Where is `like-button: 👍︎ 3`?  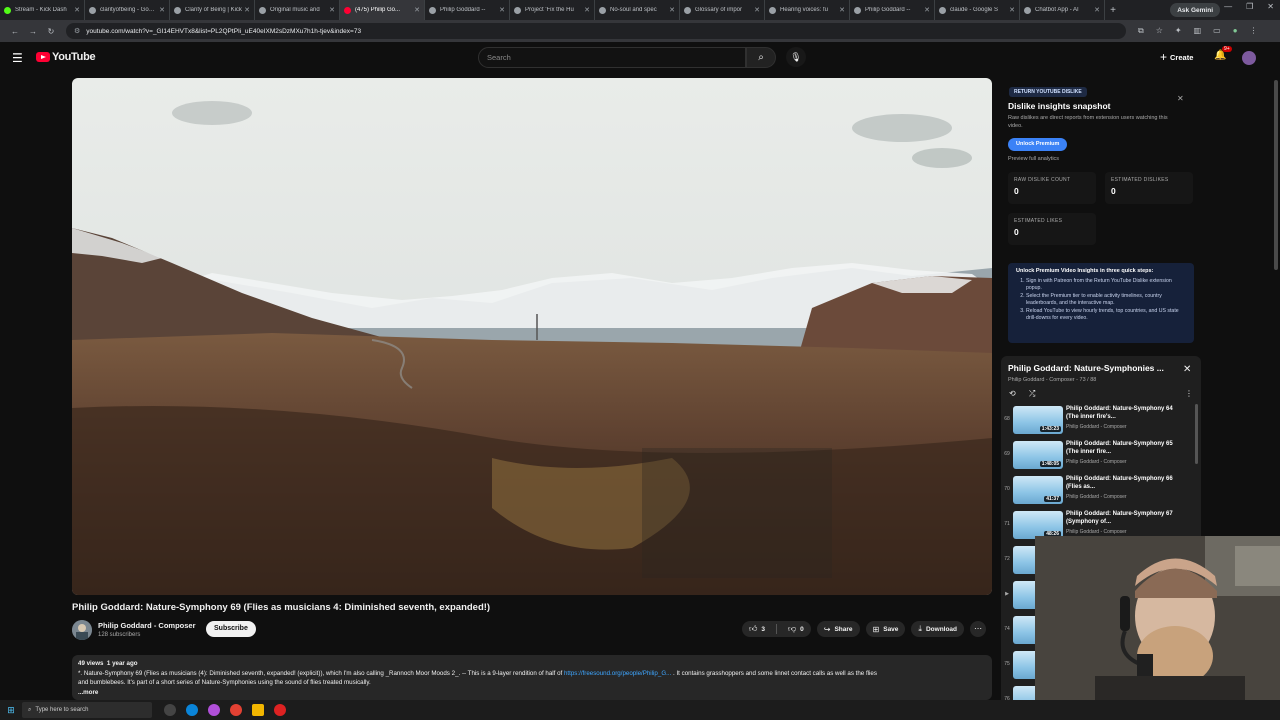
like-button: 👍︎ 3 is located at coordinates (757, 629).